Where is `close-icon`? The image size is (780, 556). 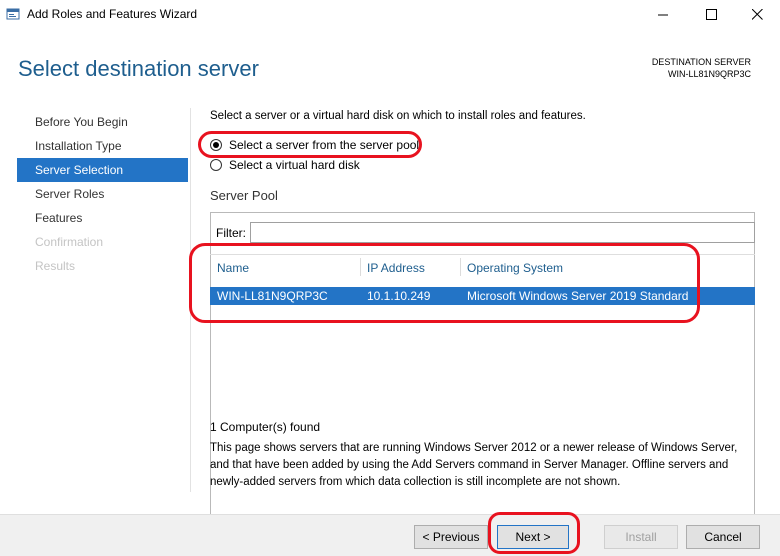
close-icon is located at coordinates (757, 14).